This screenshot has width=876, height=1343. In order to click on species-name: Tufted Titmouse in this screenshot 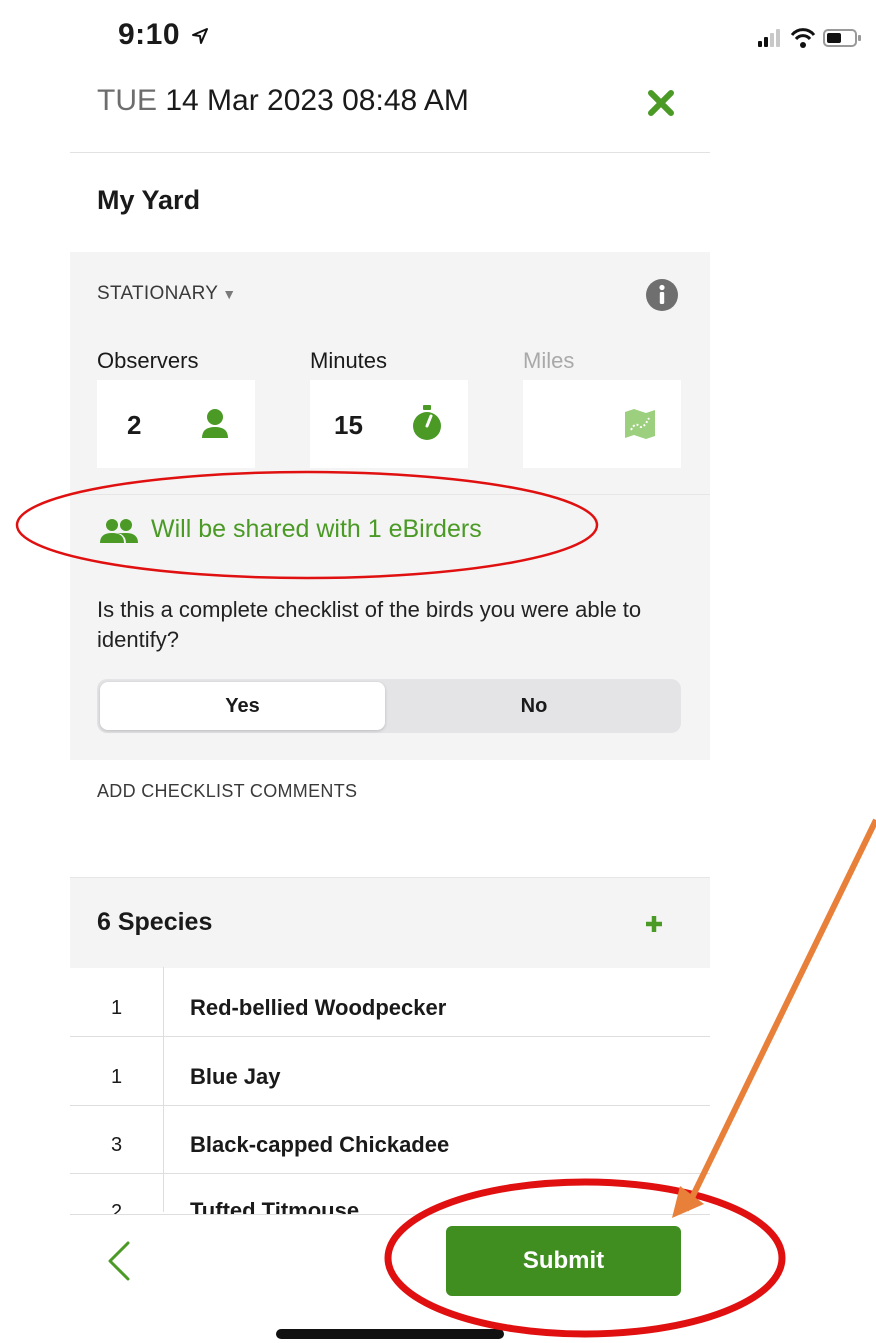, I will do `click(274, 1206)`.